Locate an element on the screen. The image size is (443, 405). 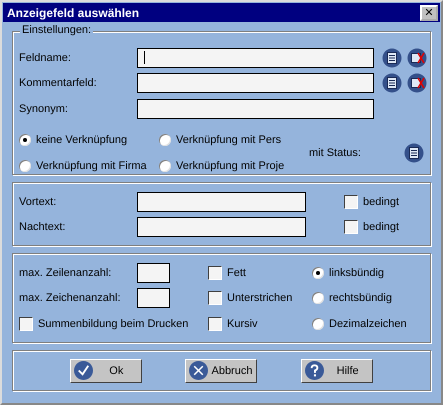
check-icon is located at coordinates (83, 370).